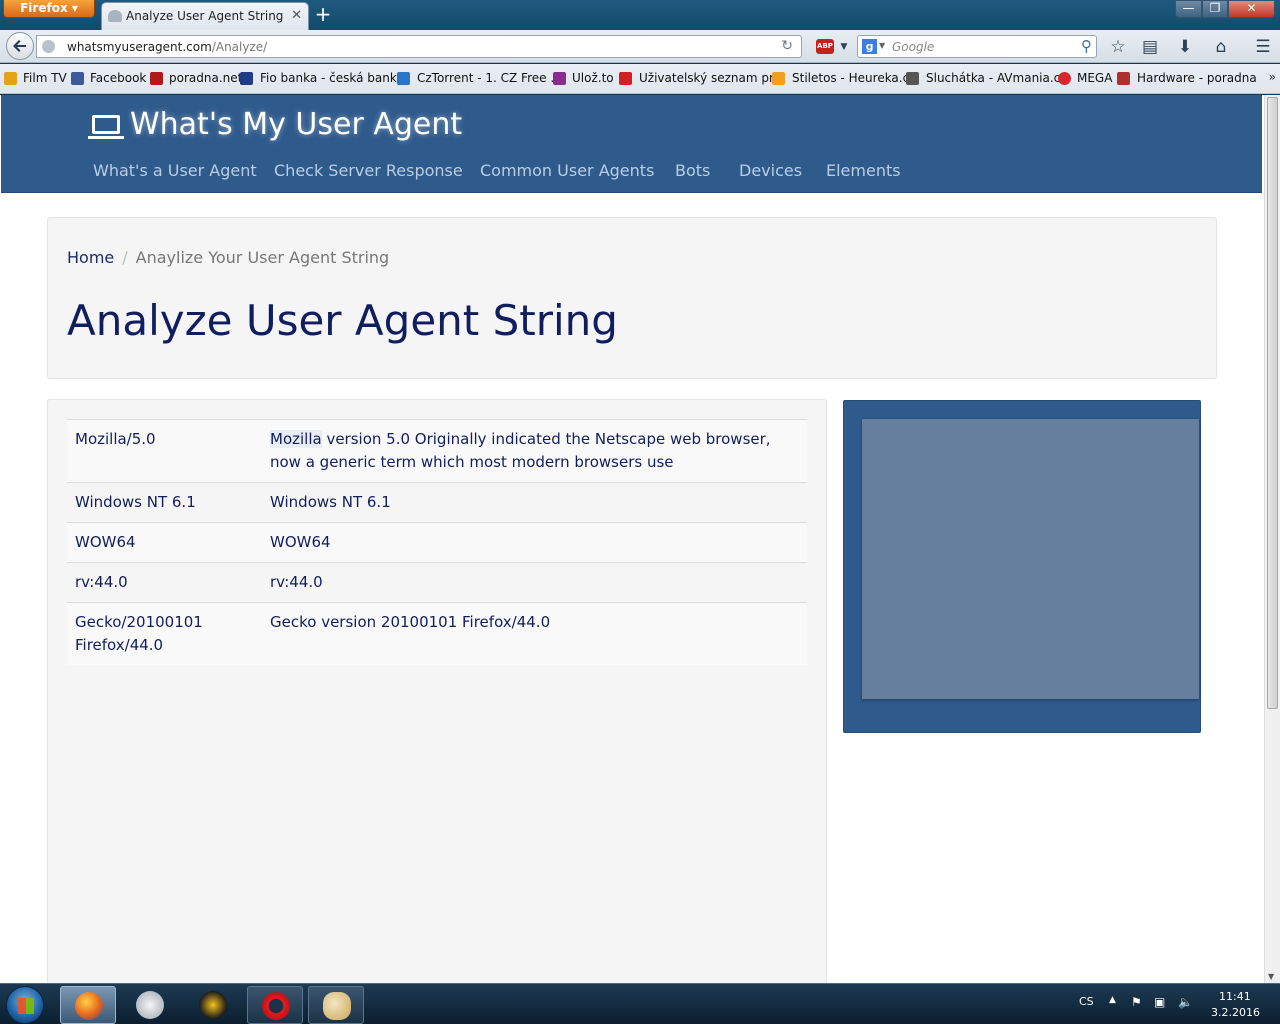  What do you see at coordinates (1197, 78) in the screenshot?
I see `bookmark-hardware-poradna: Hardware - poradna` at bounding box center [1197, 78].